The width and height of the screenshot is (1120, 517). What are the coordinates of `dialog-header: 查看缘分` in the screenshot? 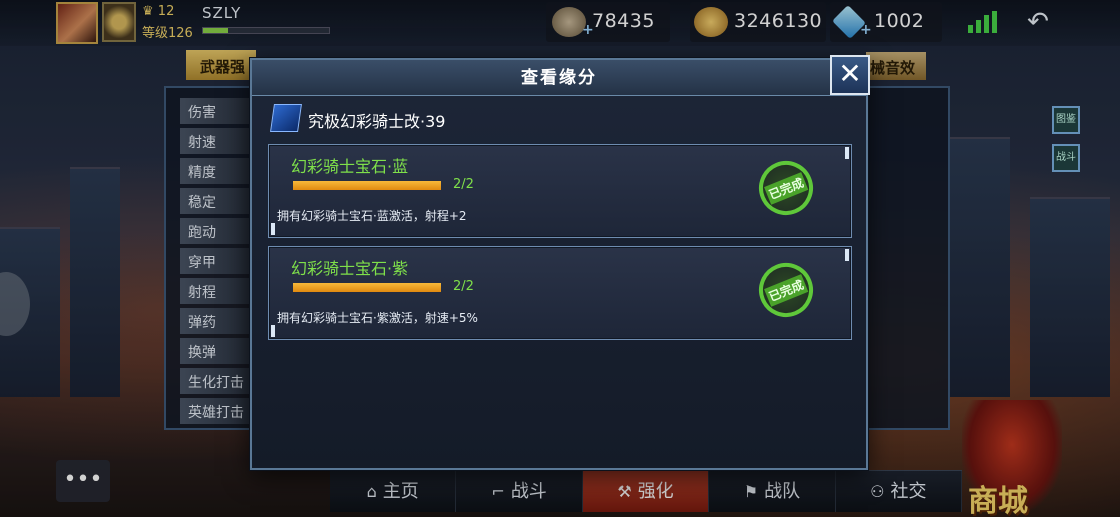 It's located at (559, 78).